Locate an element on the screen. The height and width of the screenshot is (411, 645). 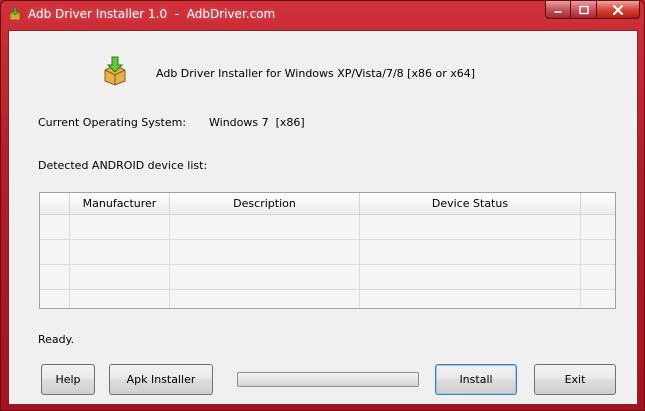
column-header-description: Description is located at coordinates (265, 203).